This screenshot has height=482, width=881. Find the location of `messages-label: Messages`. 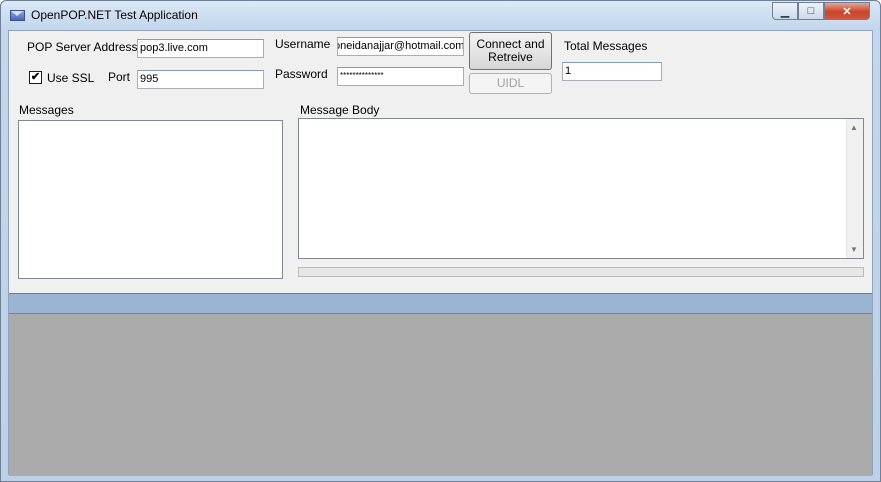

messages-label: Messages is located at coordinates (46, 110).